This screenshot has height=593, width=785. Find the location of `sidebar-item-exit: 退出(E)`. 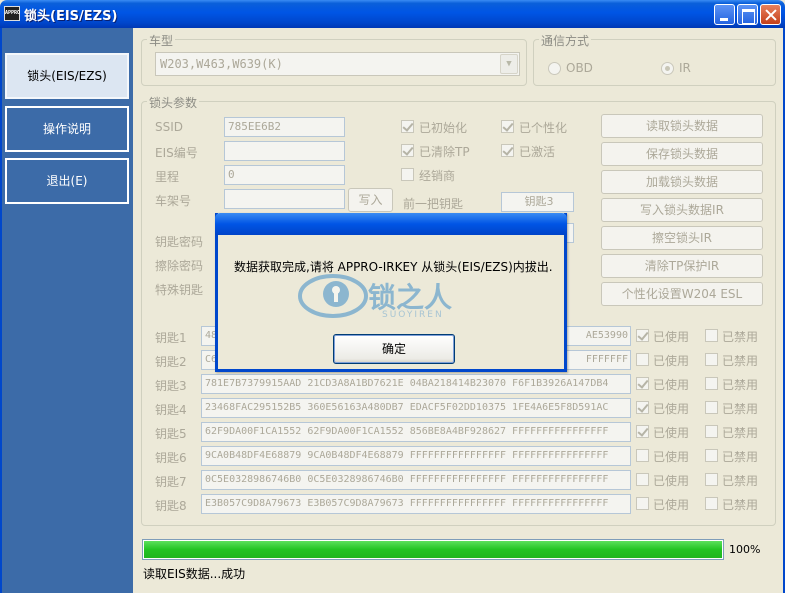

sidebar-item-exit: 退出(E) is located at coordinates (67, 181).